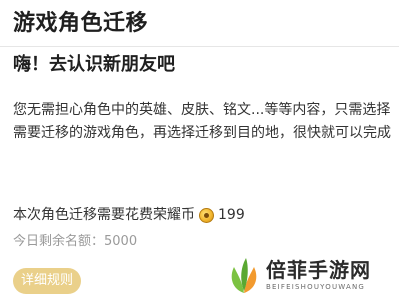  What do you see at coordinates (206, 215) in the screenshot?
I see `coin-icon` at bounding box center [206, 215].